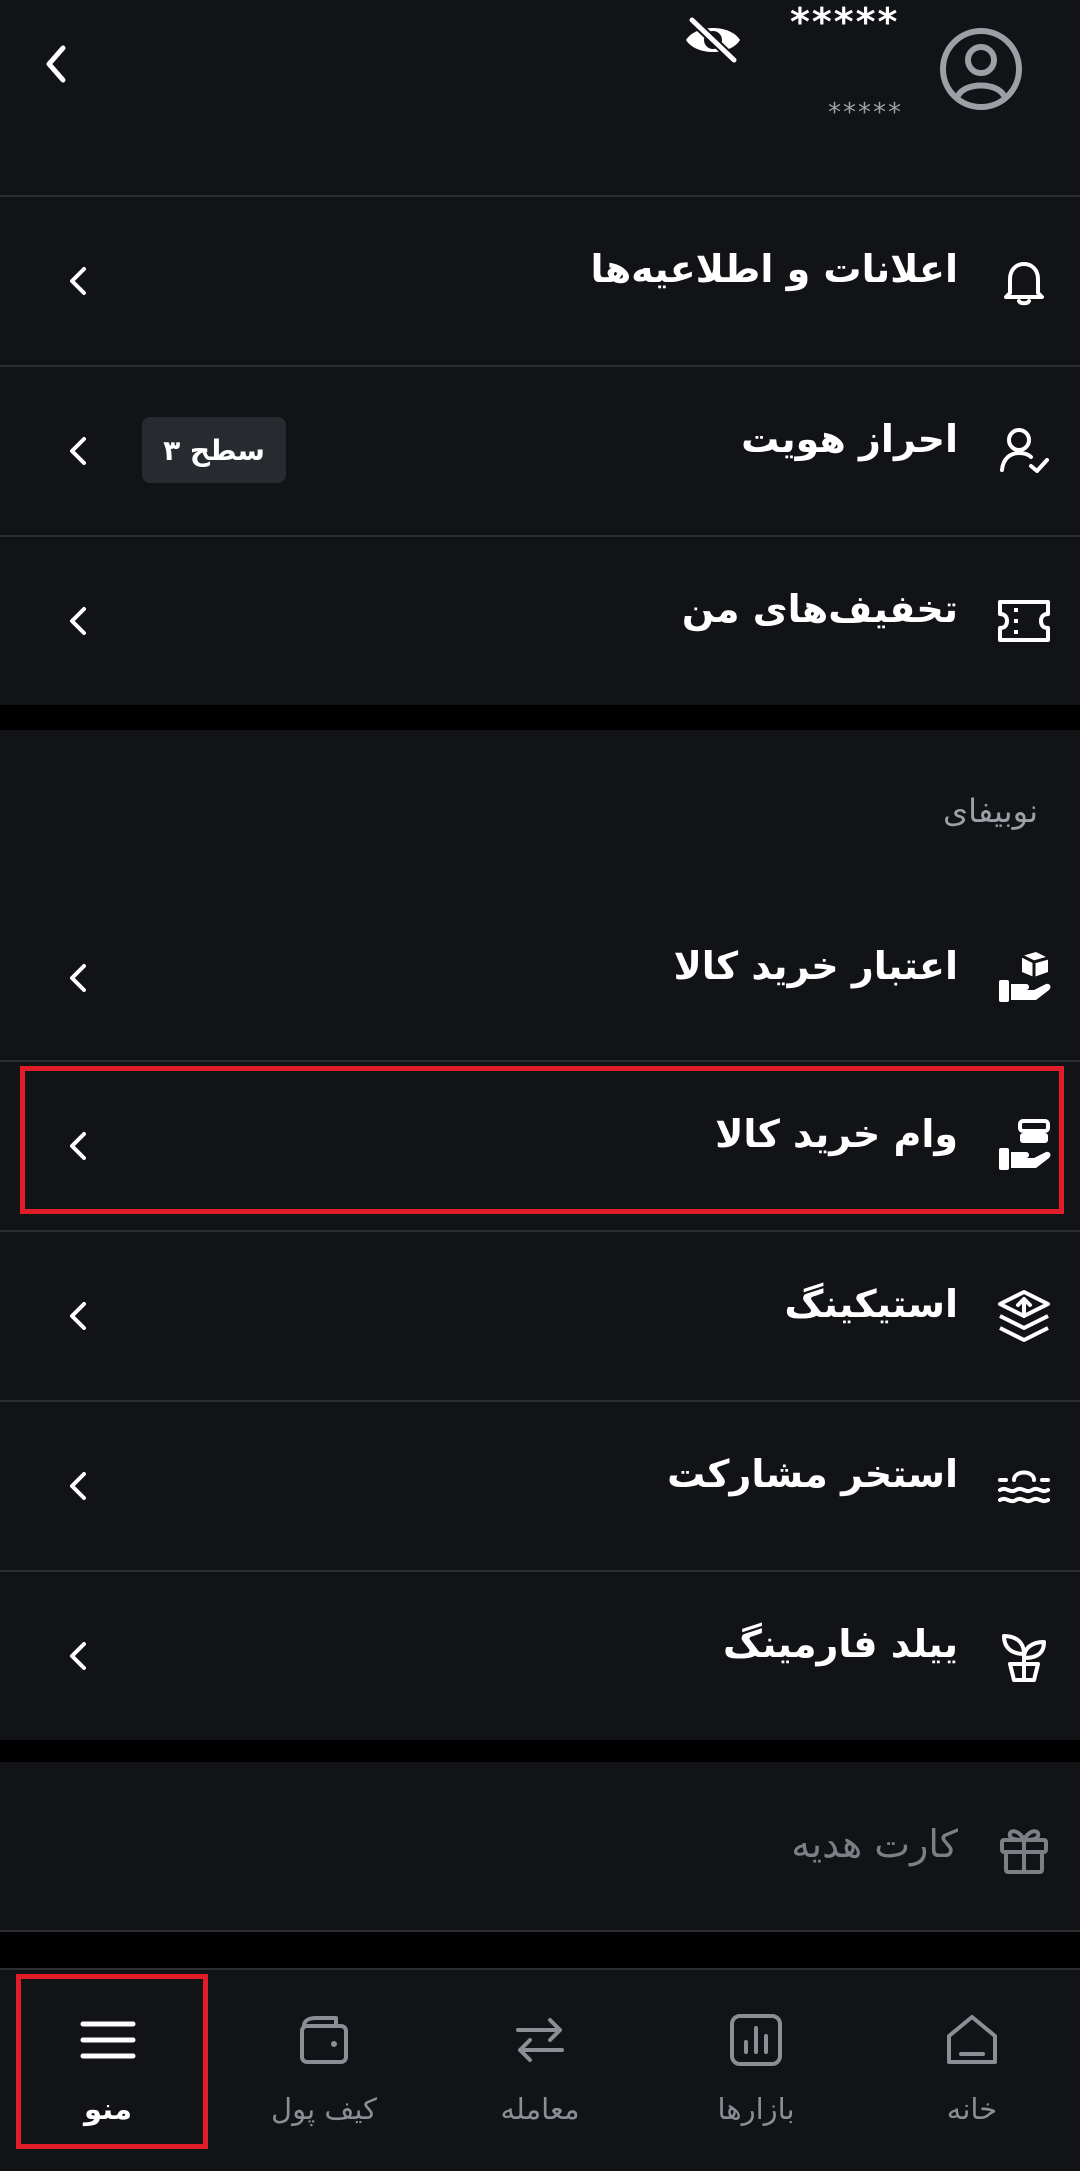 Image resolution: width=1080 pixels, height=2171 pixels. What do you see at coordinates (540, 621) in the screenshot?
I see `menu-item-discounts: تخفیف‌های من` at bounding box center [540, 621].